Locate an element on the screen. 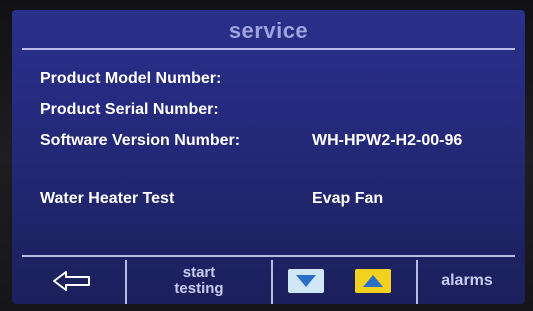 The height and width of the screenshot is (311, 533). up-button is located at coordinates (373, 280).